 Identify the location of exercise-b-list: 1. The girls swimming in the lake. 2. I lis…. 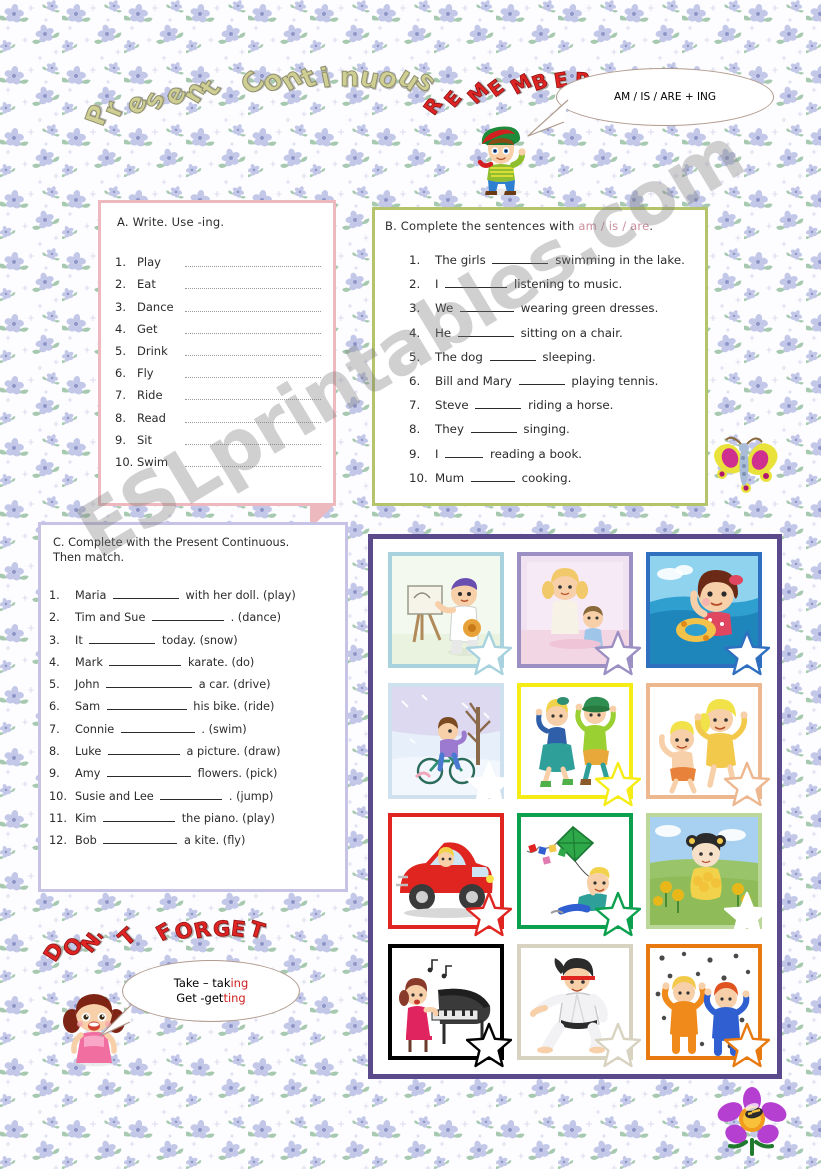
(552, 373).